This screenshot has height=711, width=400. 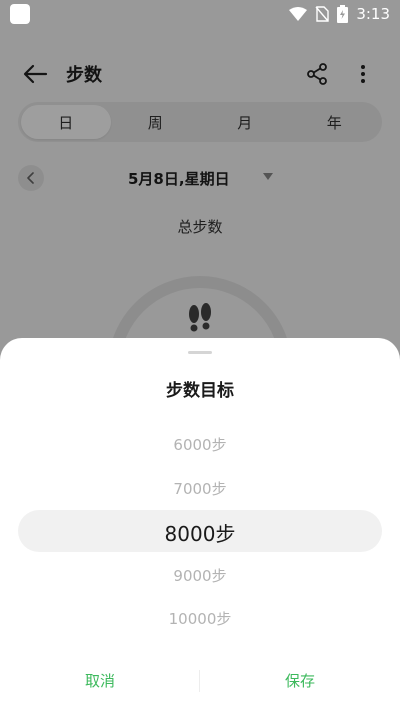 I want to click on sheet-handle, so click(x=200, y=352).